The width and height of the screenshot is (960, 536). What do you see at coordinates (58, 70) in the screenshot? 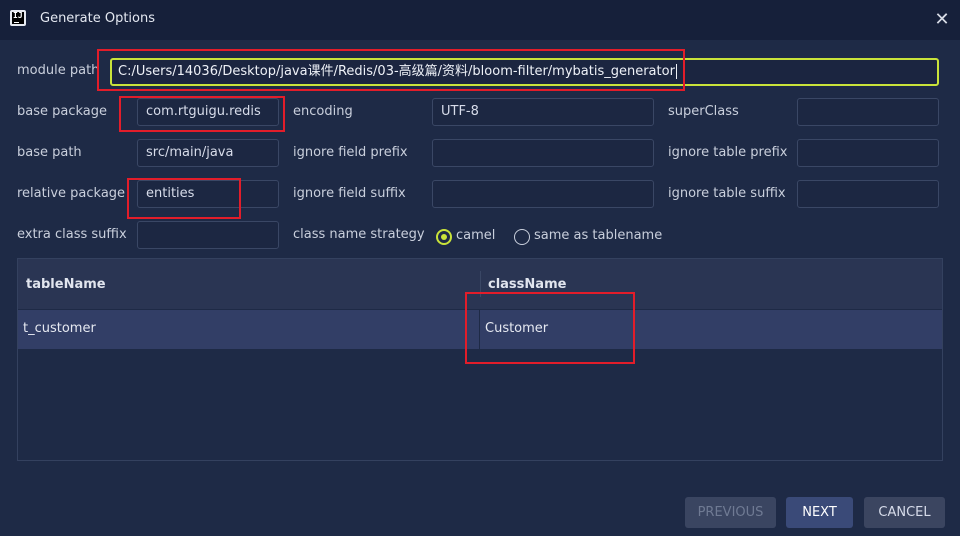
I see `module-path-label: module path` at bounding box center [58, 70].